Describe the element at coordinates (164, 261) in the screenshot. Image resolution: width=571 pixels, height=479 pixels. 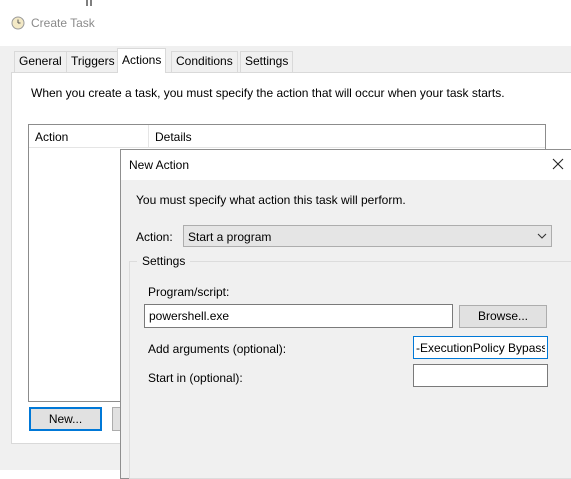
I see `settings-group-label: Settings` at that location.